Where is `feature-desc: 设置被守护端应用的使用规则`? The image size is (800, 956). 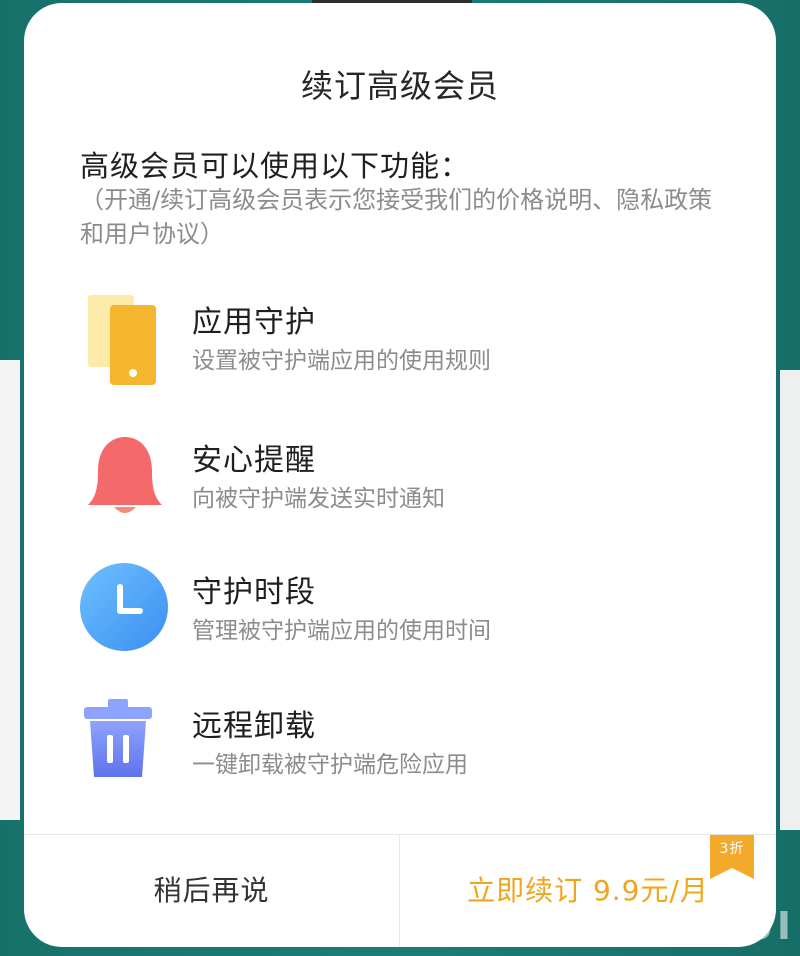 feature-desc: 设置被守护端应用的使用规则 is located at coordinates (341, 361).